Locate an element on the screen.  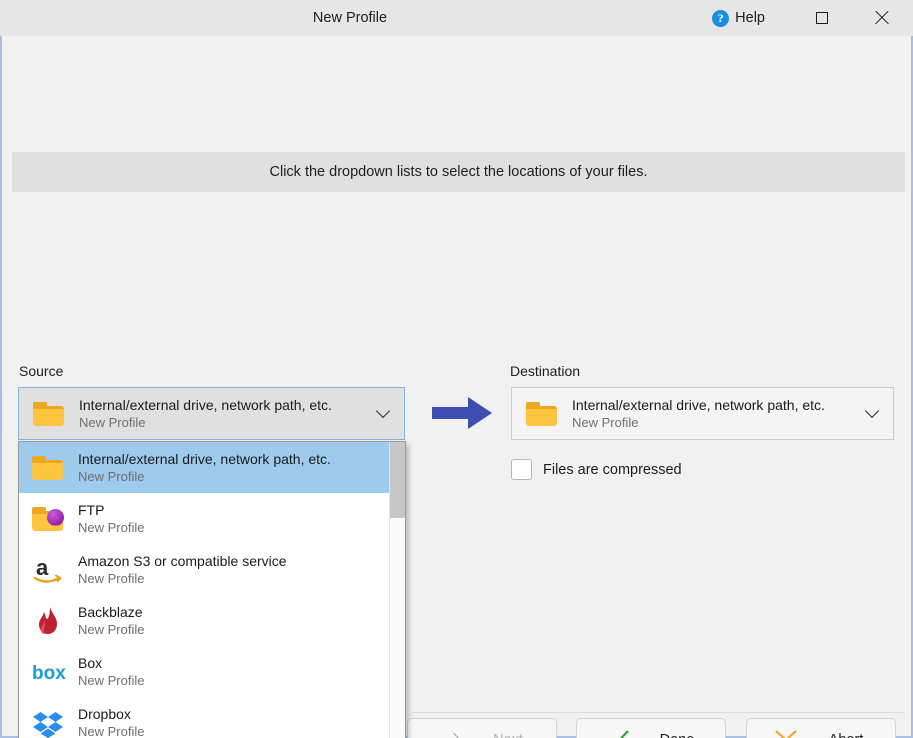
files-are-compressed-label: Files are compressed is located at coordinates (612, 469).